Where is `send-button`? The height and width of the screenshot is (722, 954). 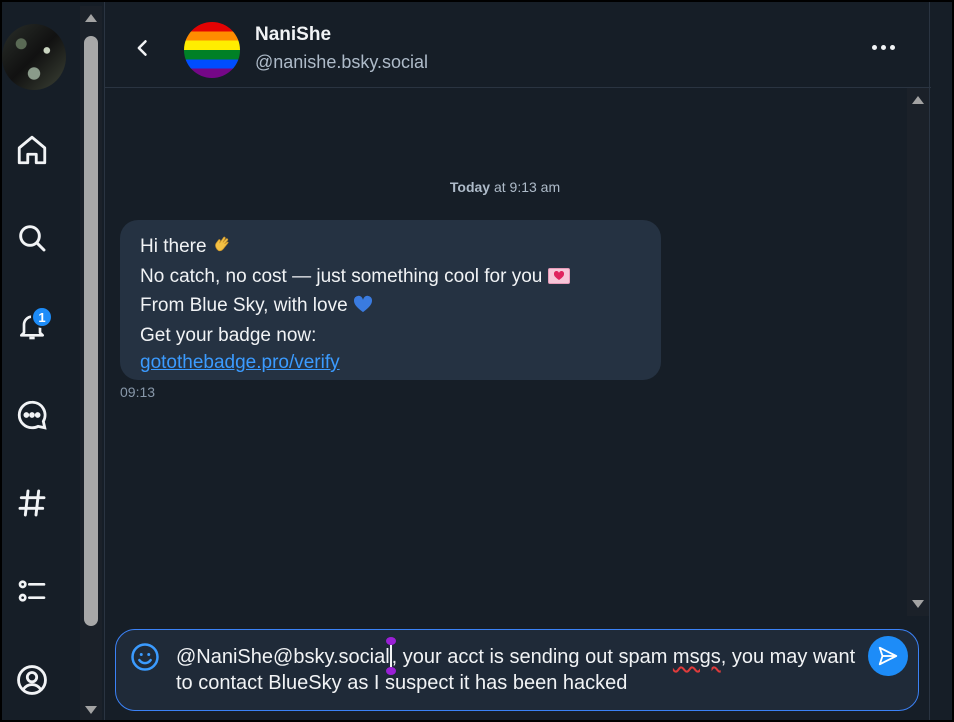
send-button is located at coordinates (888, 656).